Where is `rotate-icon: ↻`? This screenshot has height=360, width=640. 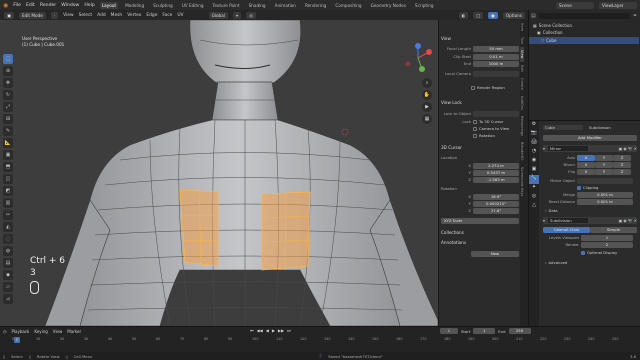
rotate-icon: ↻ is located at coordinates (8, 95).